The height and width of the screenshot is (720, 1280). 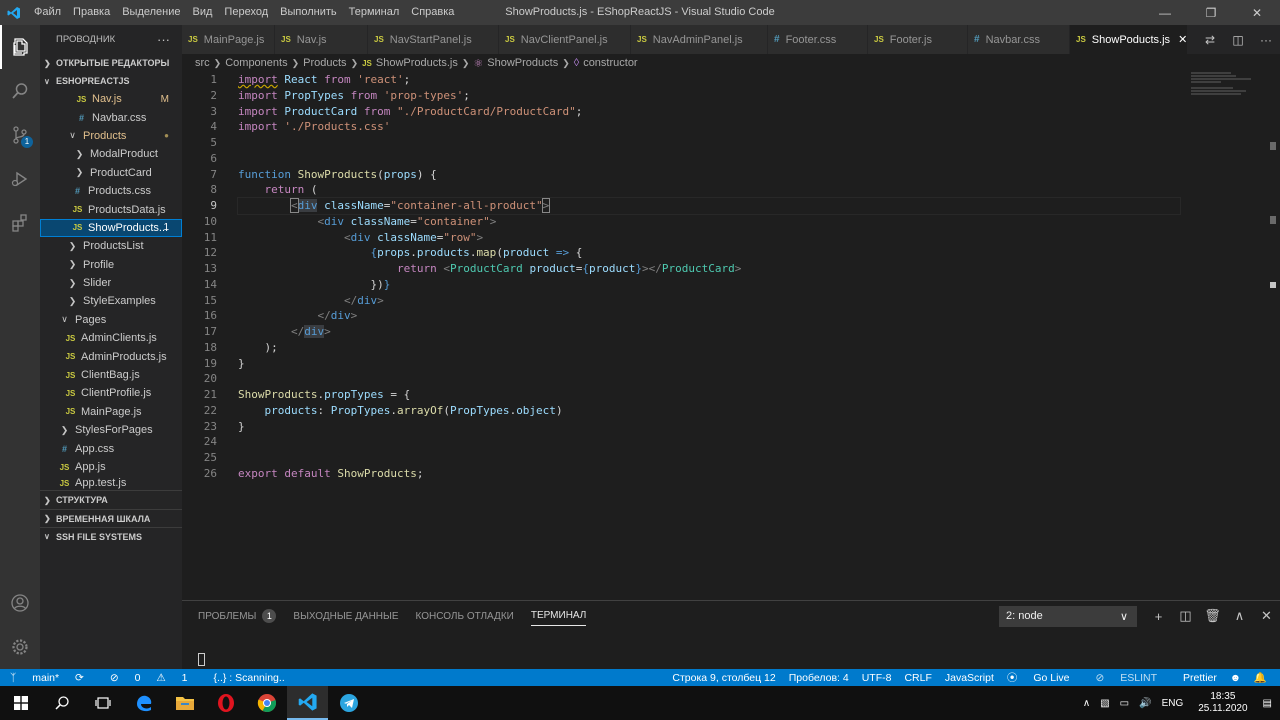 I want to click on tab-terminal: ТЕРМИНАЛ, so click(x=558, y=616).